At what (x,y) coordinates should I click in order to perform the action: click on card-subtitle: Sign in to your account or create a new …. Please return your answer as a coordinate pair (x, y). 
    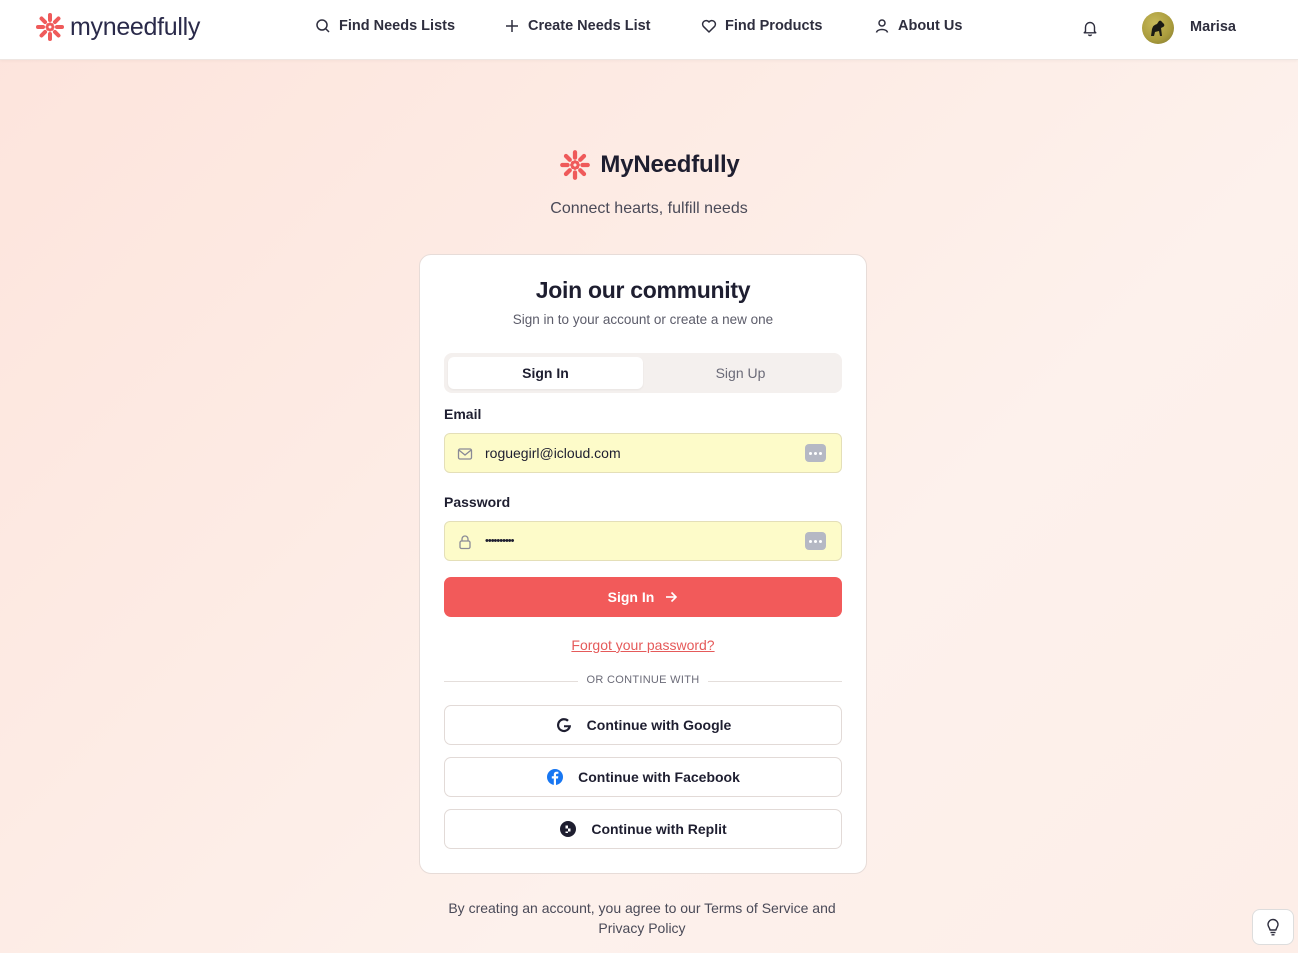
    Looking at the image, I should click on (643, 319).